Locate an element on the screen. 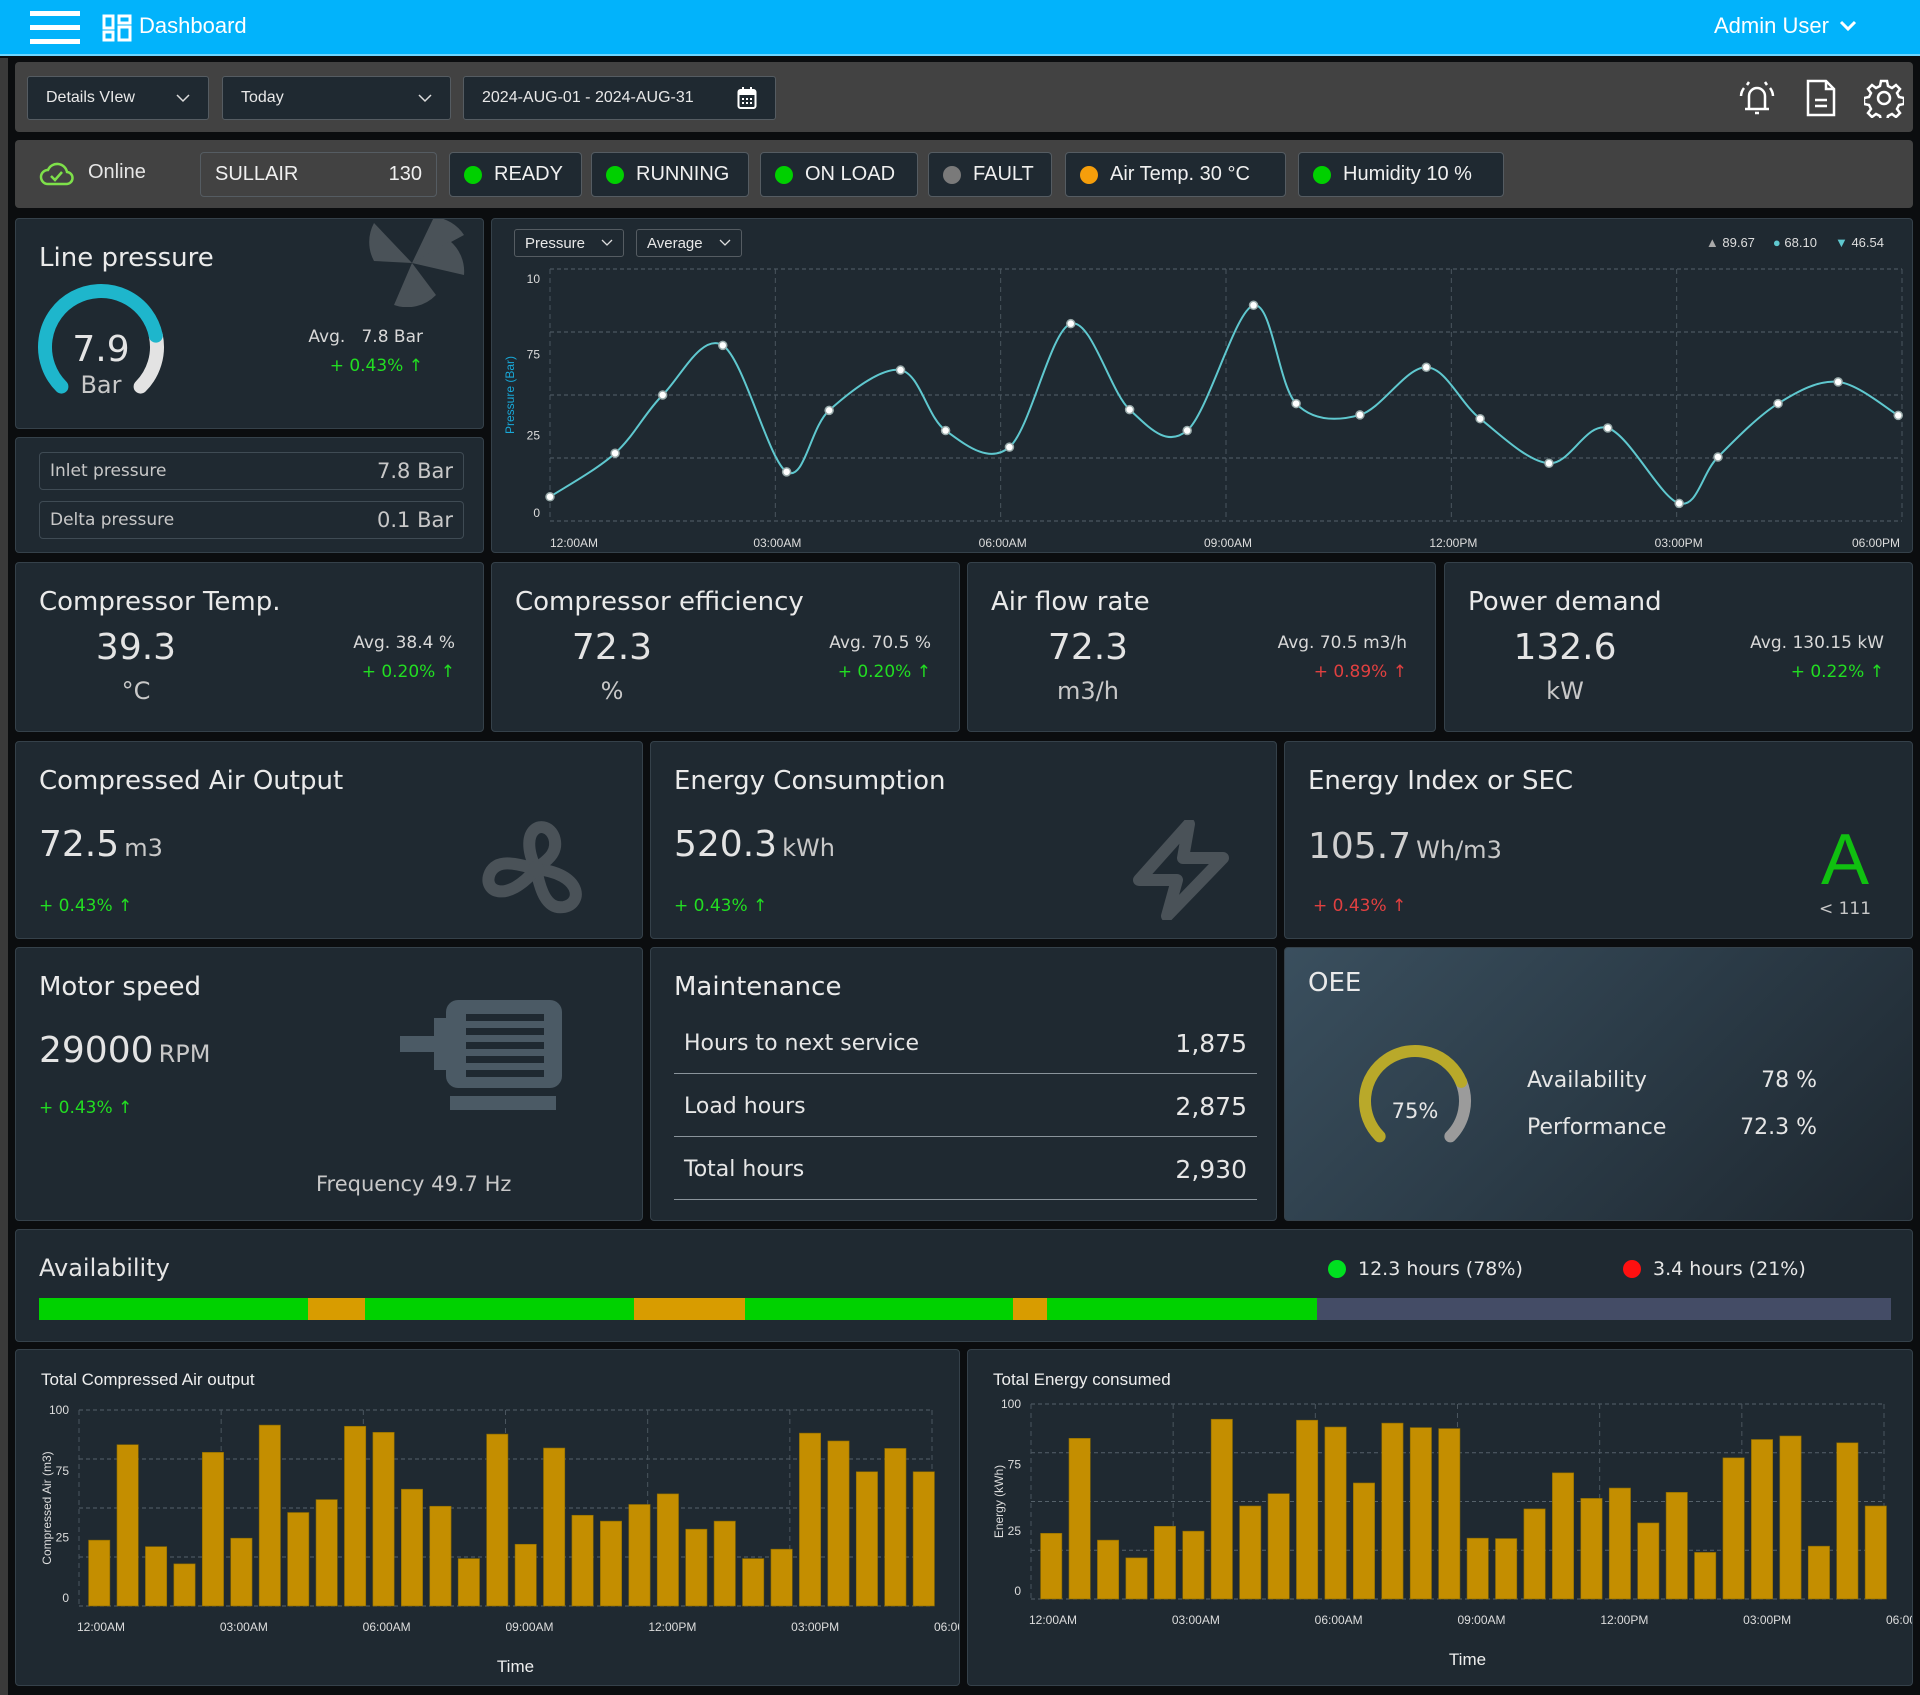  user-menu: Admin User is located at coordinates (1785, 26).